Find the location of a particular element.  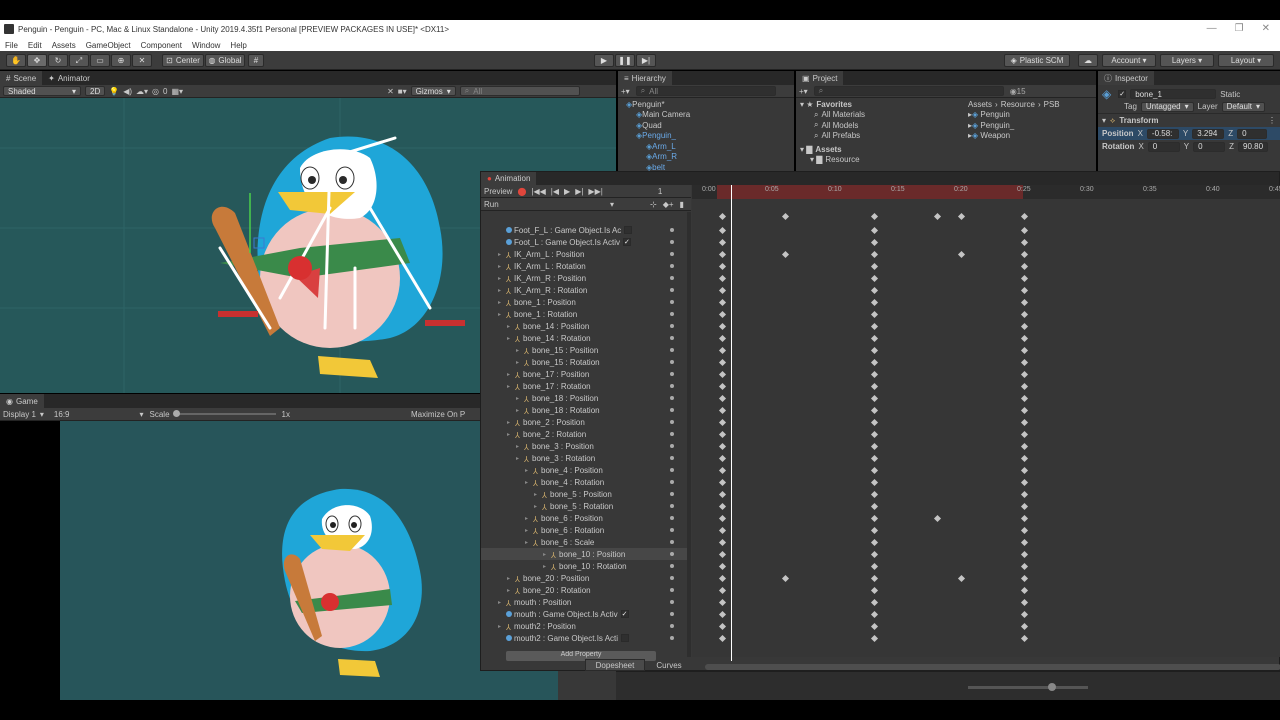

play-button: ▶ is located at coordinates (604, 60).